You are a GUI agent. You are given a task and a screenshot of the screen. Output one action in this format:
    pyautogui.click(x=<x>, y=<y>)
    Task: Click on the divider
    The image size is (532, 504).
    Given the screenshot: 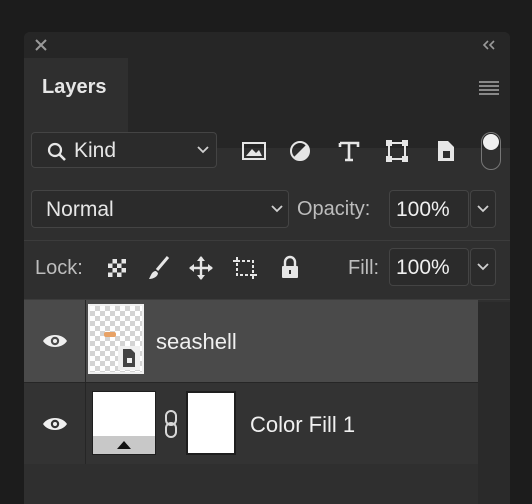 What is the action you would take?
    pyautogui.click(x=267, y=240)
    